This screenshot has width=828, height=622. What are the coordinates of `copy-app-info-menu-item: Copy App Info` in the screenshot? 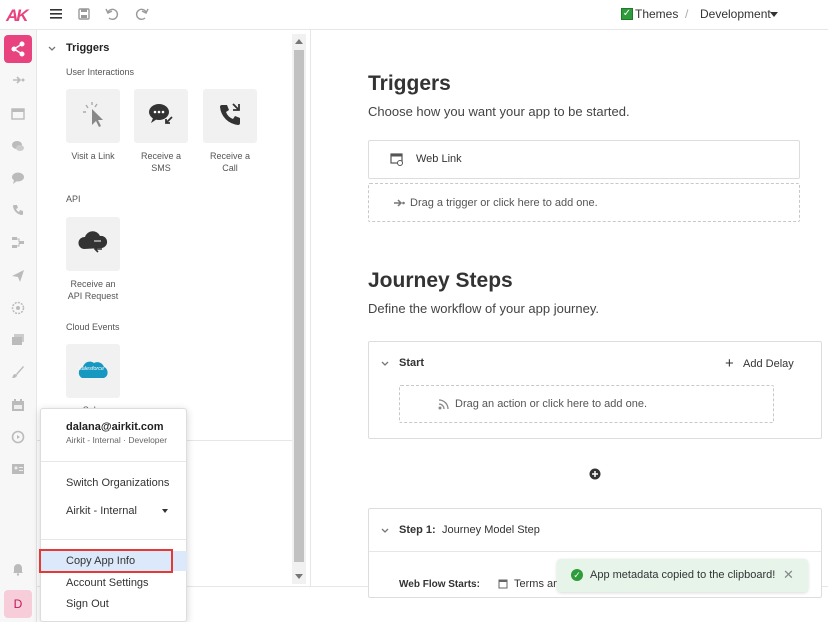 It's located at (100, 561).